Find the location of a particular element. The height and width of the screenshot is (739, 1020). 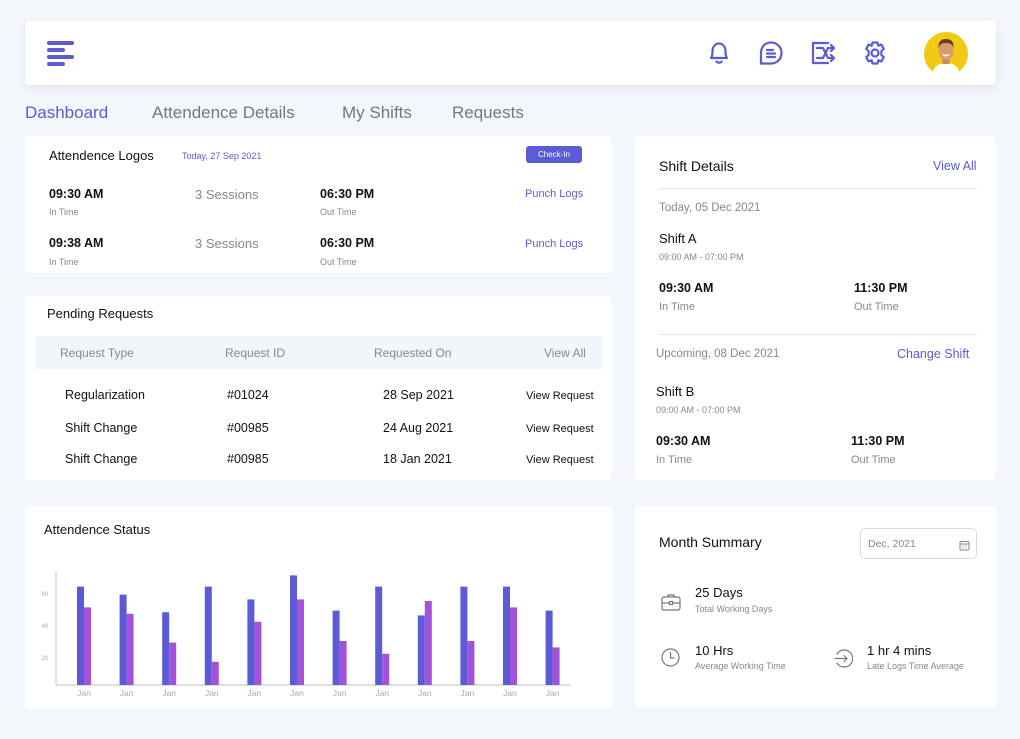

column-requested-on: Requested On is located at coordinates (413, 353).